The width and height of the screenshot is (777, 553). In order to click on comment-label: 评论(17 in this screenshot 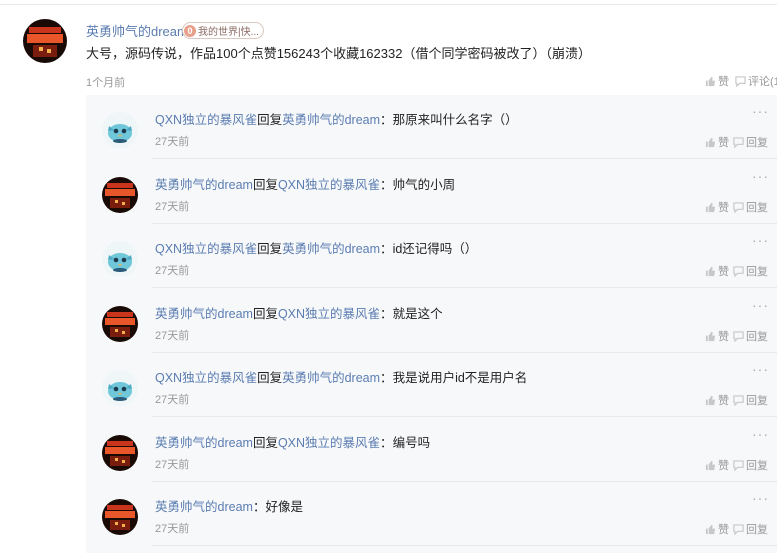, I will do `click(762, 82)`.